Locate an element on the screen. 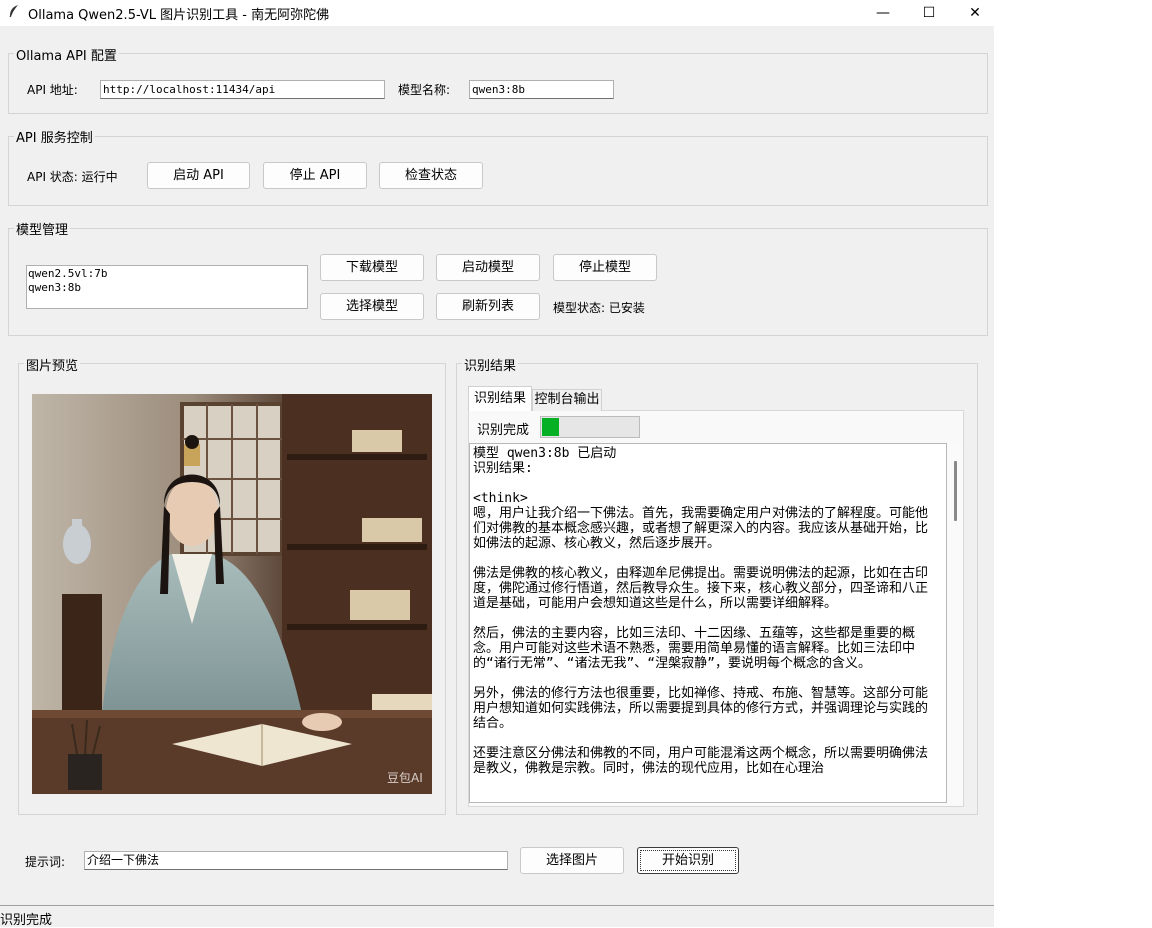 Image resolution: width=1152 pixels, height=928 pixels. prompt-label: 提示词: is located at coordinates (45, 862).